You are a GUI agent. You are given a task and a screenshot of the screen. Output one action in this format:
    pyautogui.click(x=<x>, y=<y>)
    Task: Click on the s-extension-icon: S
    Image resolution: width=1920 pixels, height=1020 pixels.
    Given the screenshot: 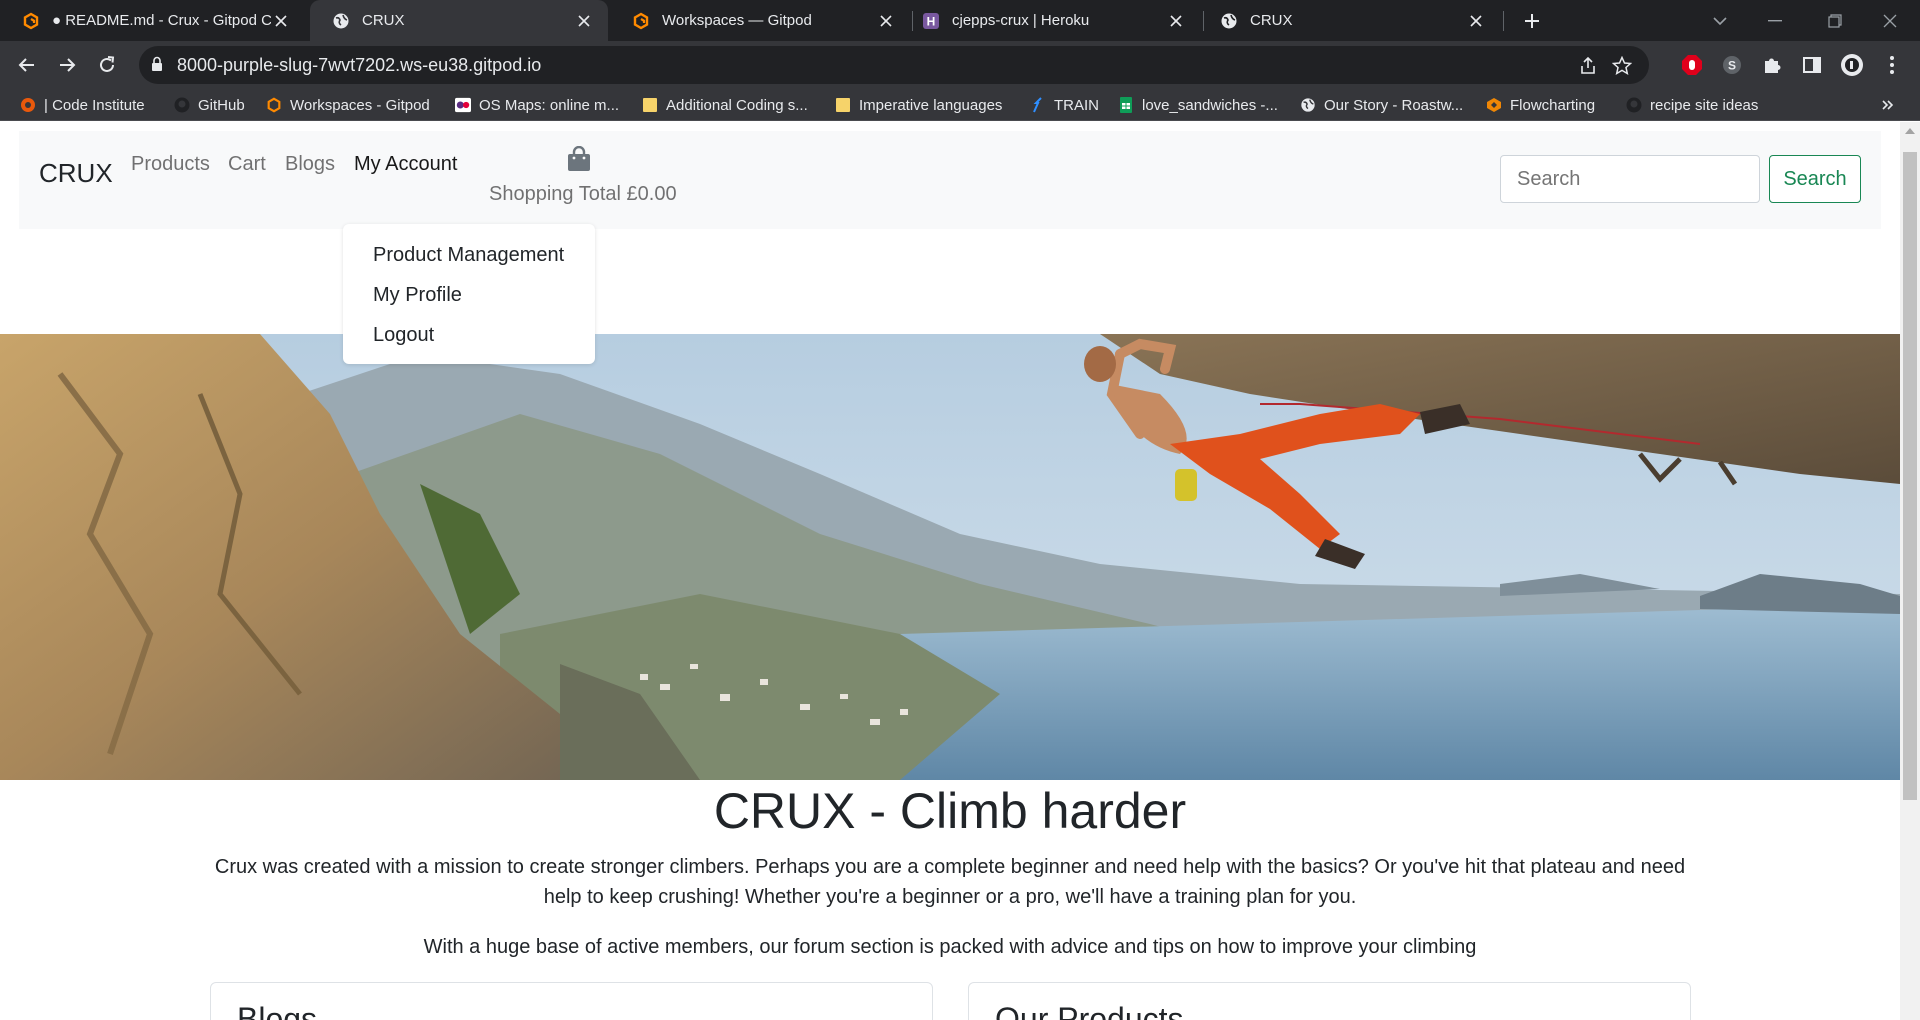 What is the action you would take?
    pyautogui.click(x=1732, y=65)
    